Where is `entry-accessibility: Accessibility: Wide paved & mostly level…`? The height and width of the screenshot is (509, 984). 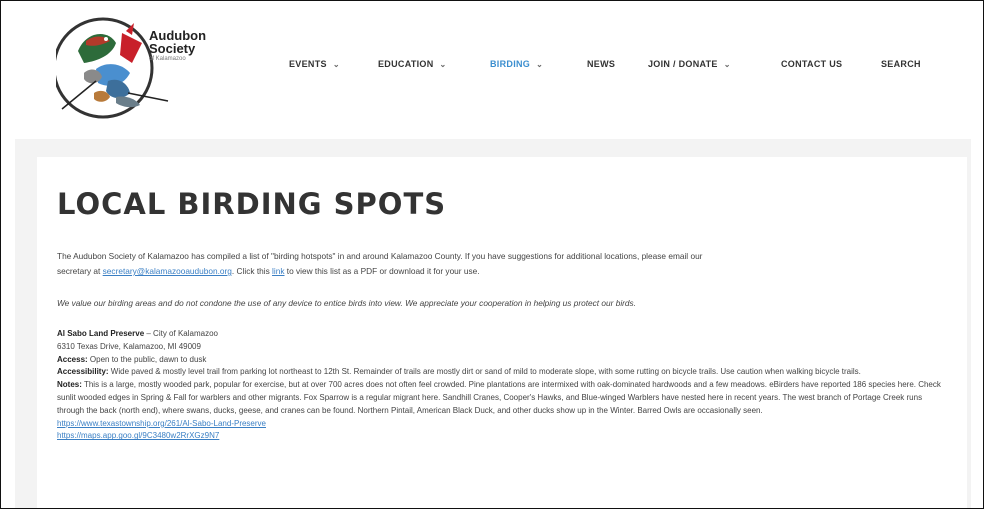 entry-accessibility: Accessibility: Wide paved & mostly level… is located at coordinates (502, 372).